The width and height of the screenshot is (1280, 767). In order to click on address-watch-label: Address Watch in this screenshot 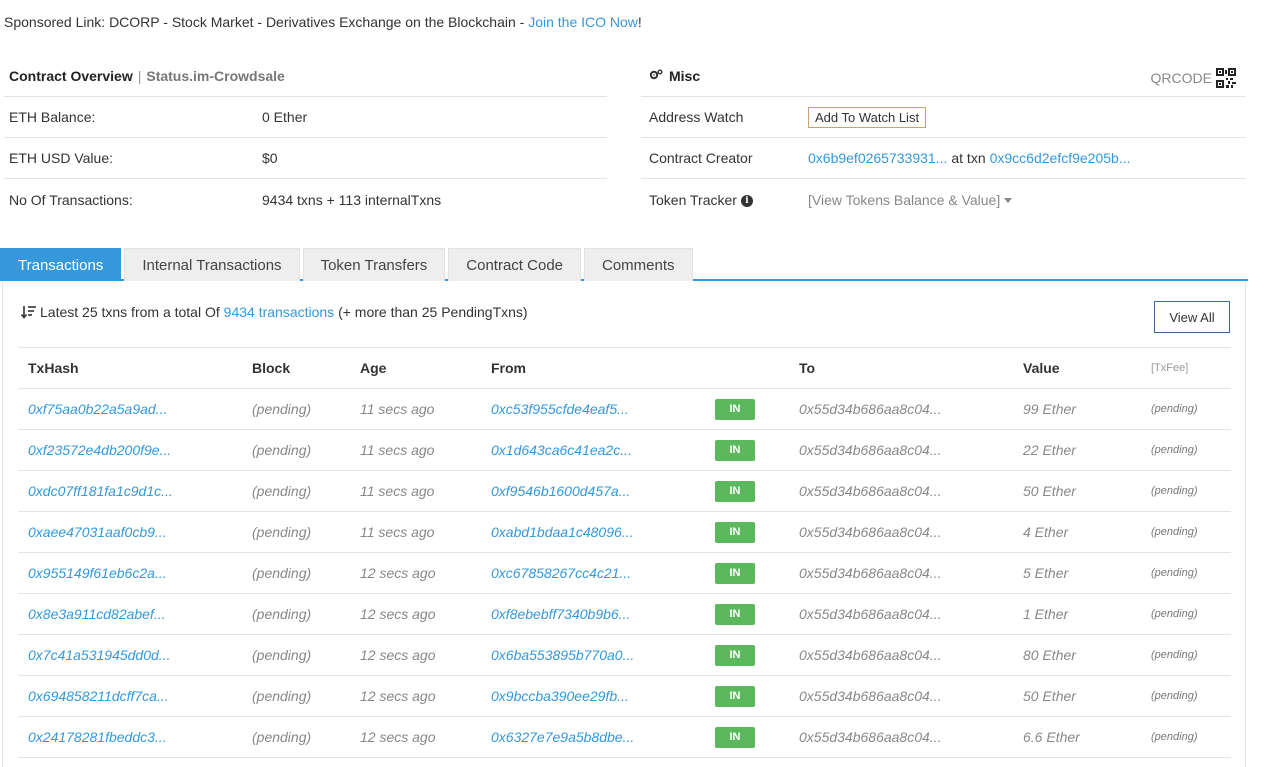, I will do `click(696, 117)`.